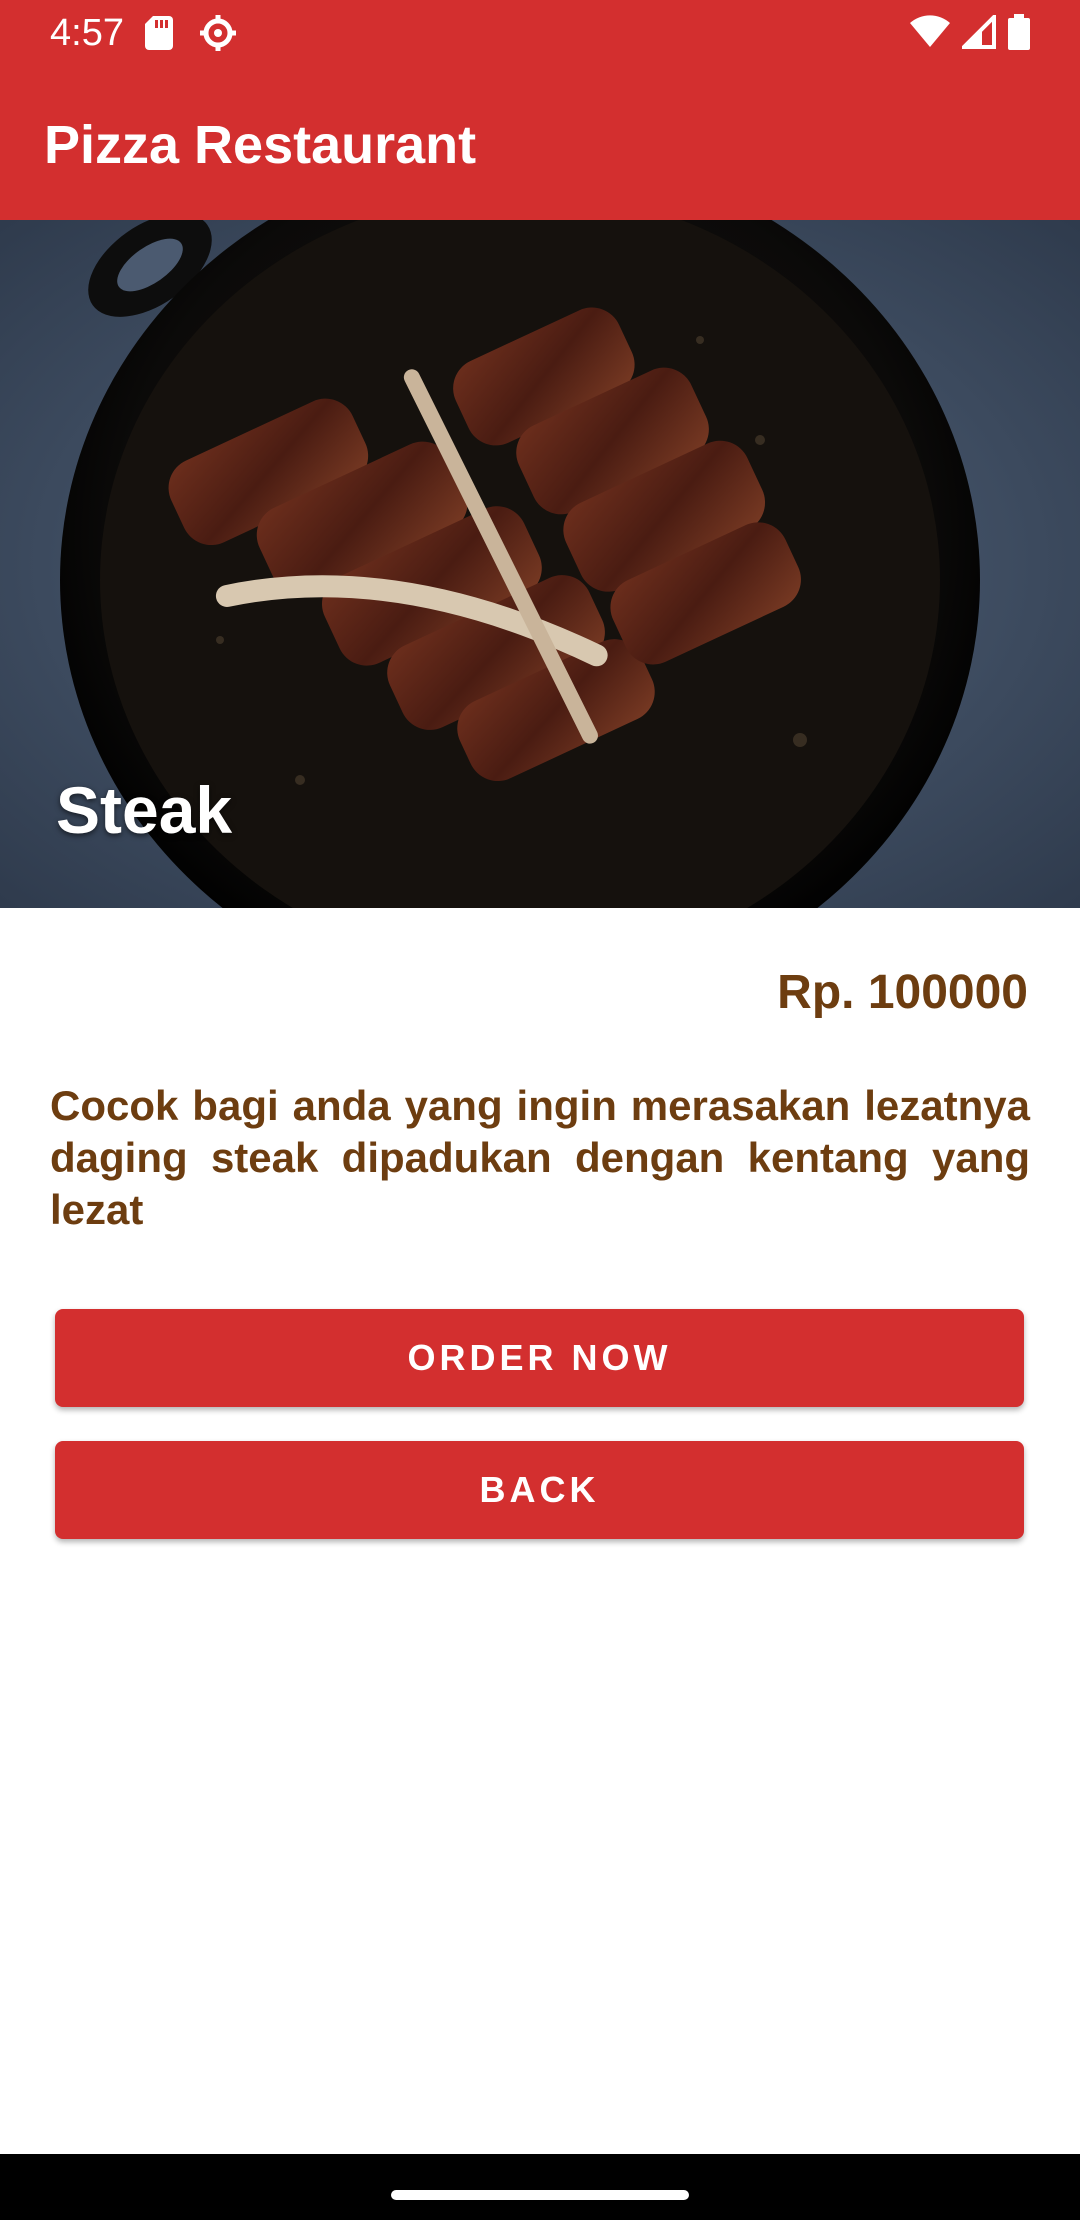 This screenshot has width=1080, height=2220. What do you see at coordinates (540, 2187) in the screenshot?
I see `navigation-bar` at bounding box center [540, 2187].